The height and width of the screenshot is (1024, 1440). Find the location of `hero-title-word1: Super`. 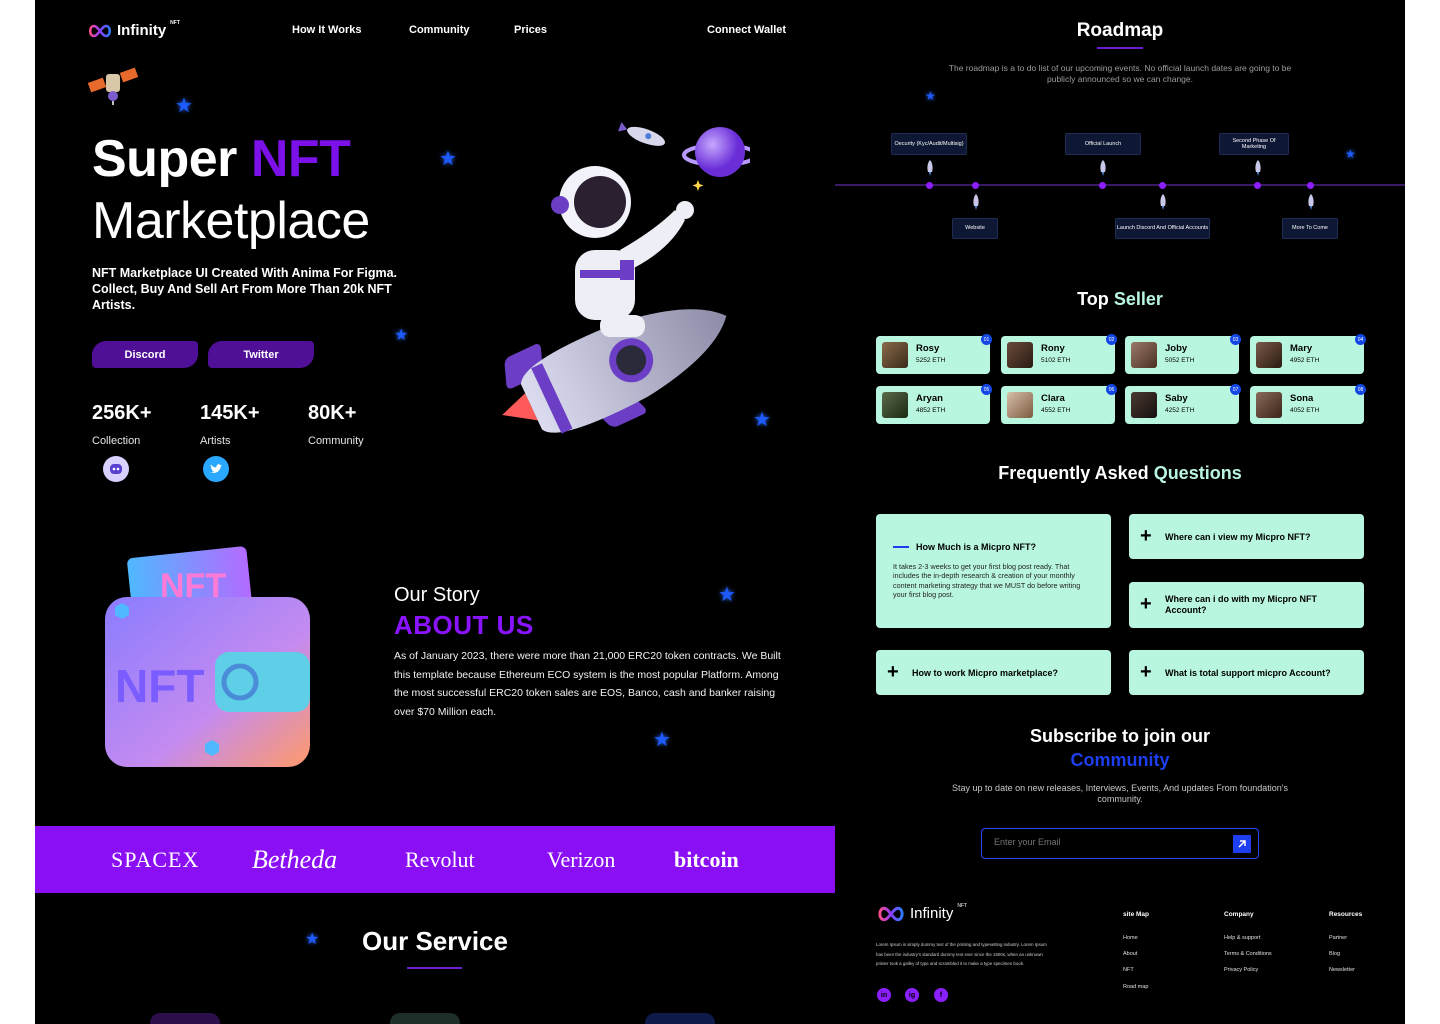

hero-title-word1: Super is located at coordinates (164, 159).